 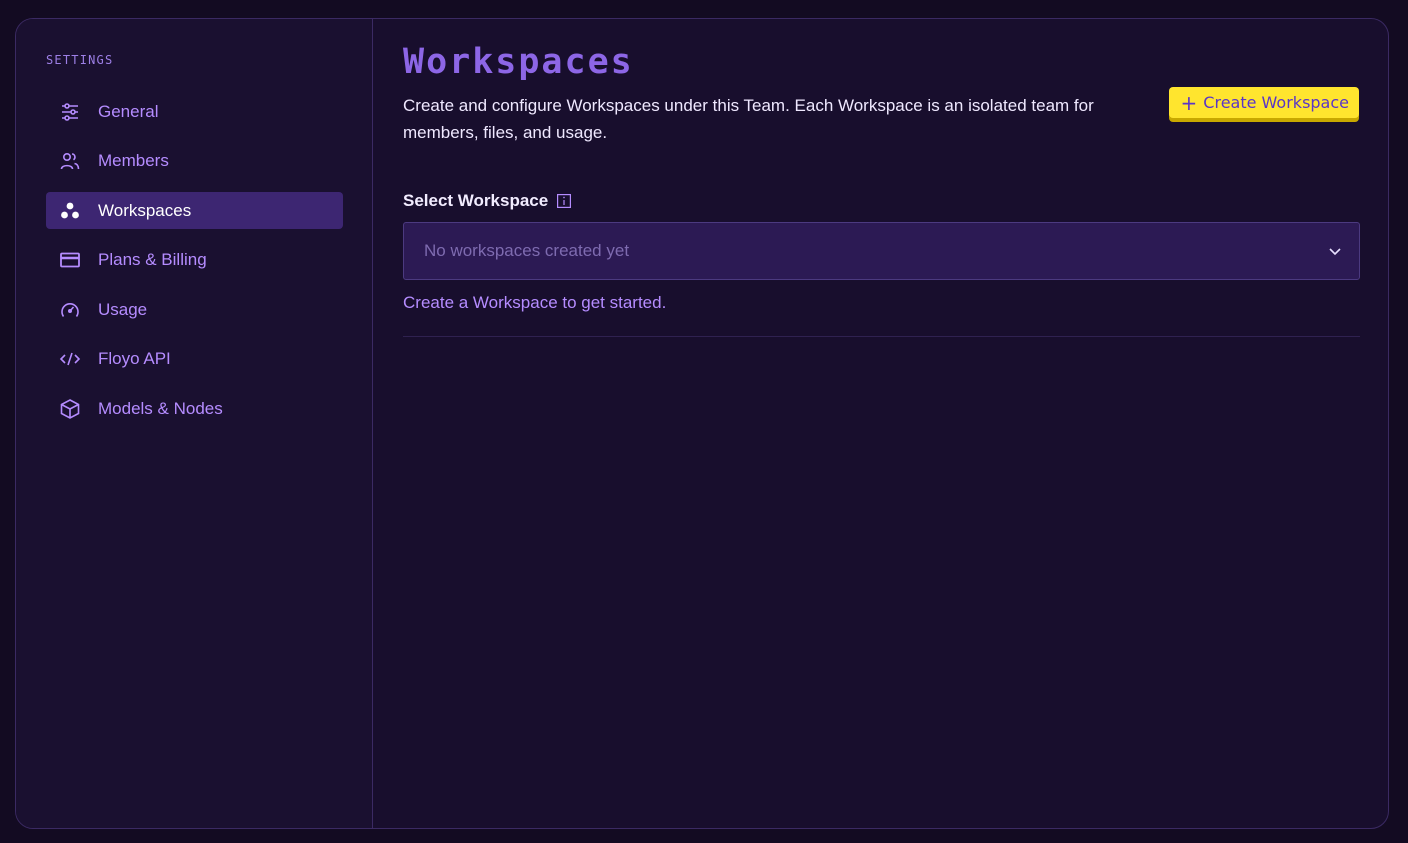 I want to click on sidebar-item-general: General, so click(x=194, y=111).